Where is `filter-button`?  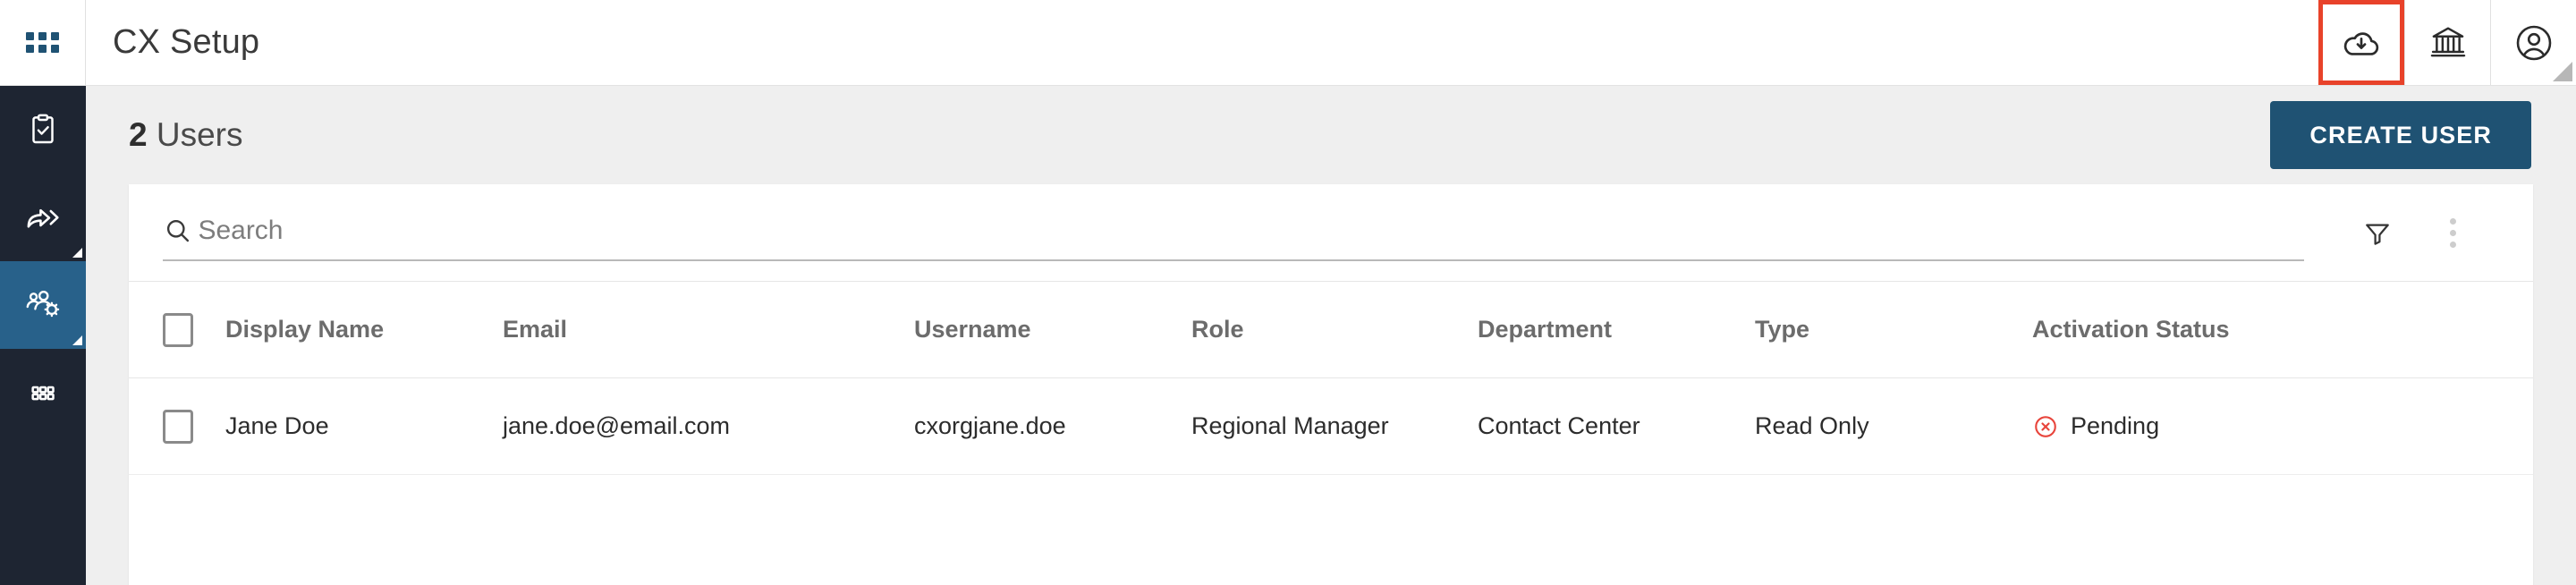 filter-button is located at coordinates (2377, 232).